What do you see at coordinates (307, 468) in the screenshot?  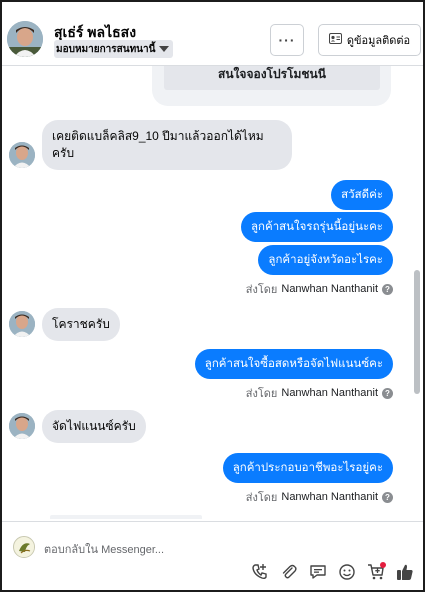 I see `message-bubble-outgoing: ลูกค้าประกอบอาชีพอะไรอยู่คะ` at bounding box center [307, 468].